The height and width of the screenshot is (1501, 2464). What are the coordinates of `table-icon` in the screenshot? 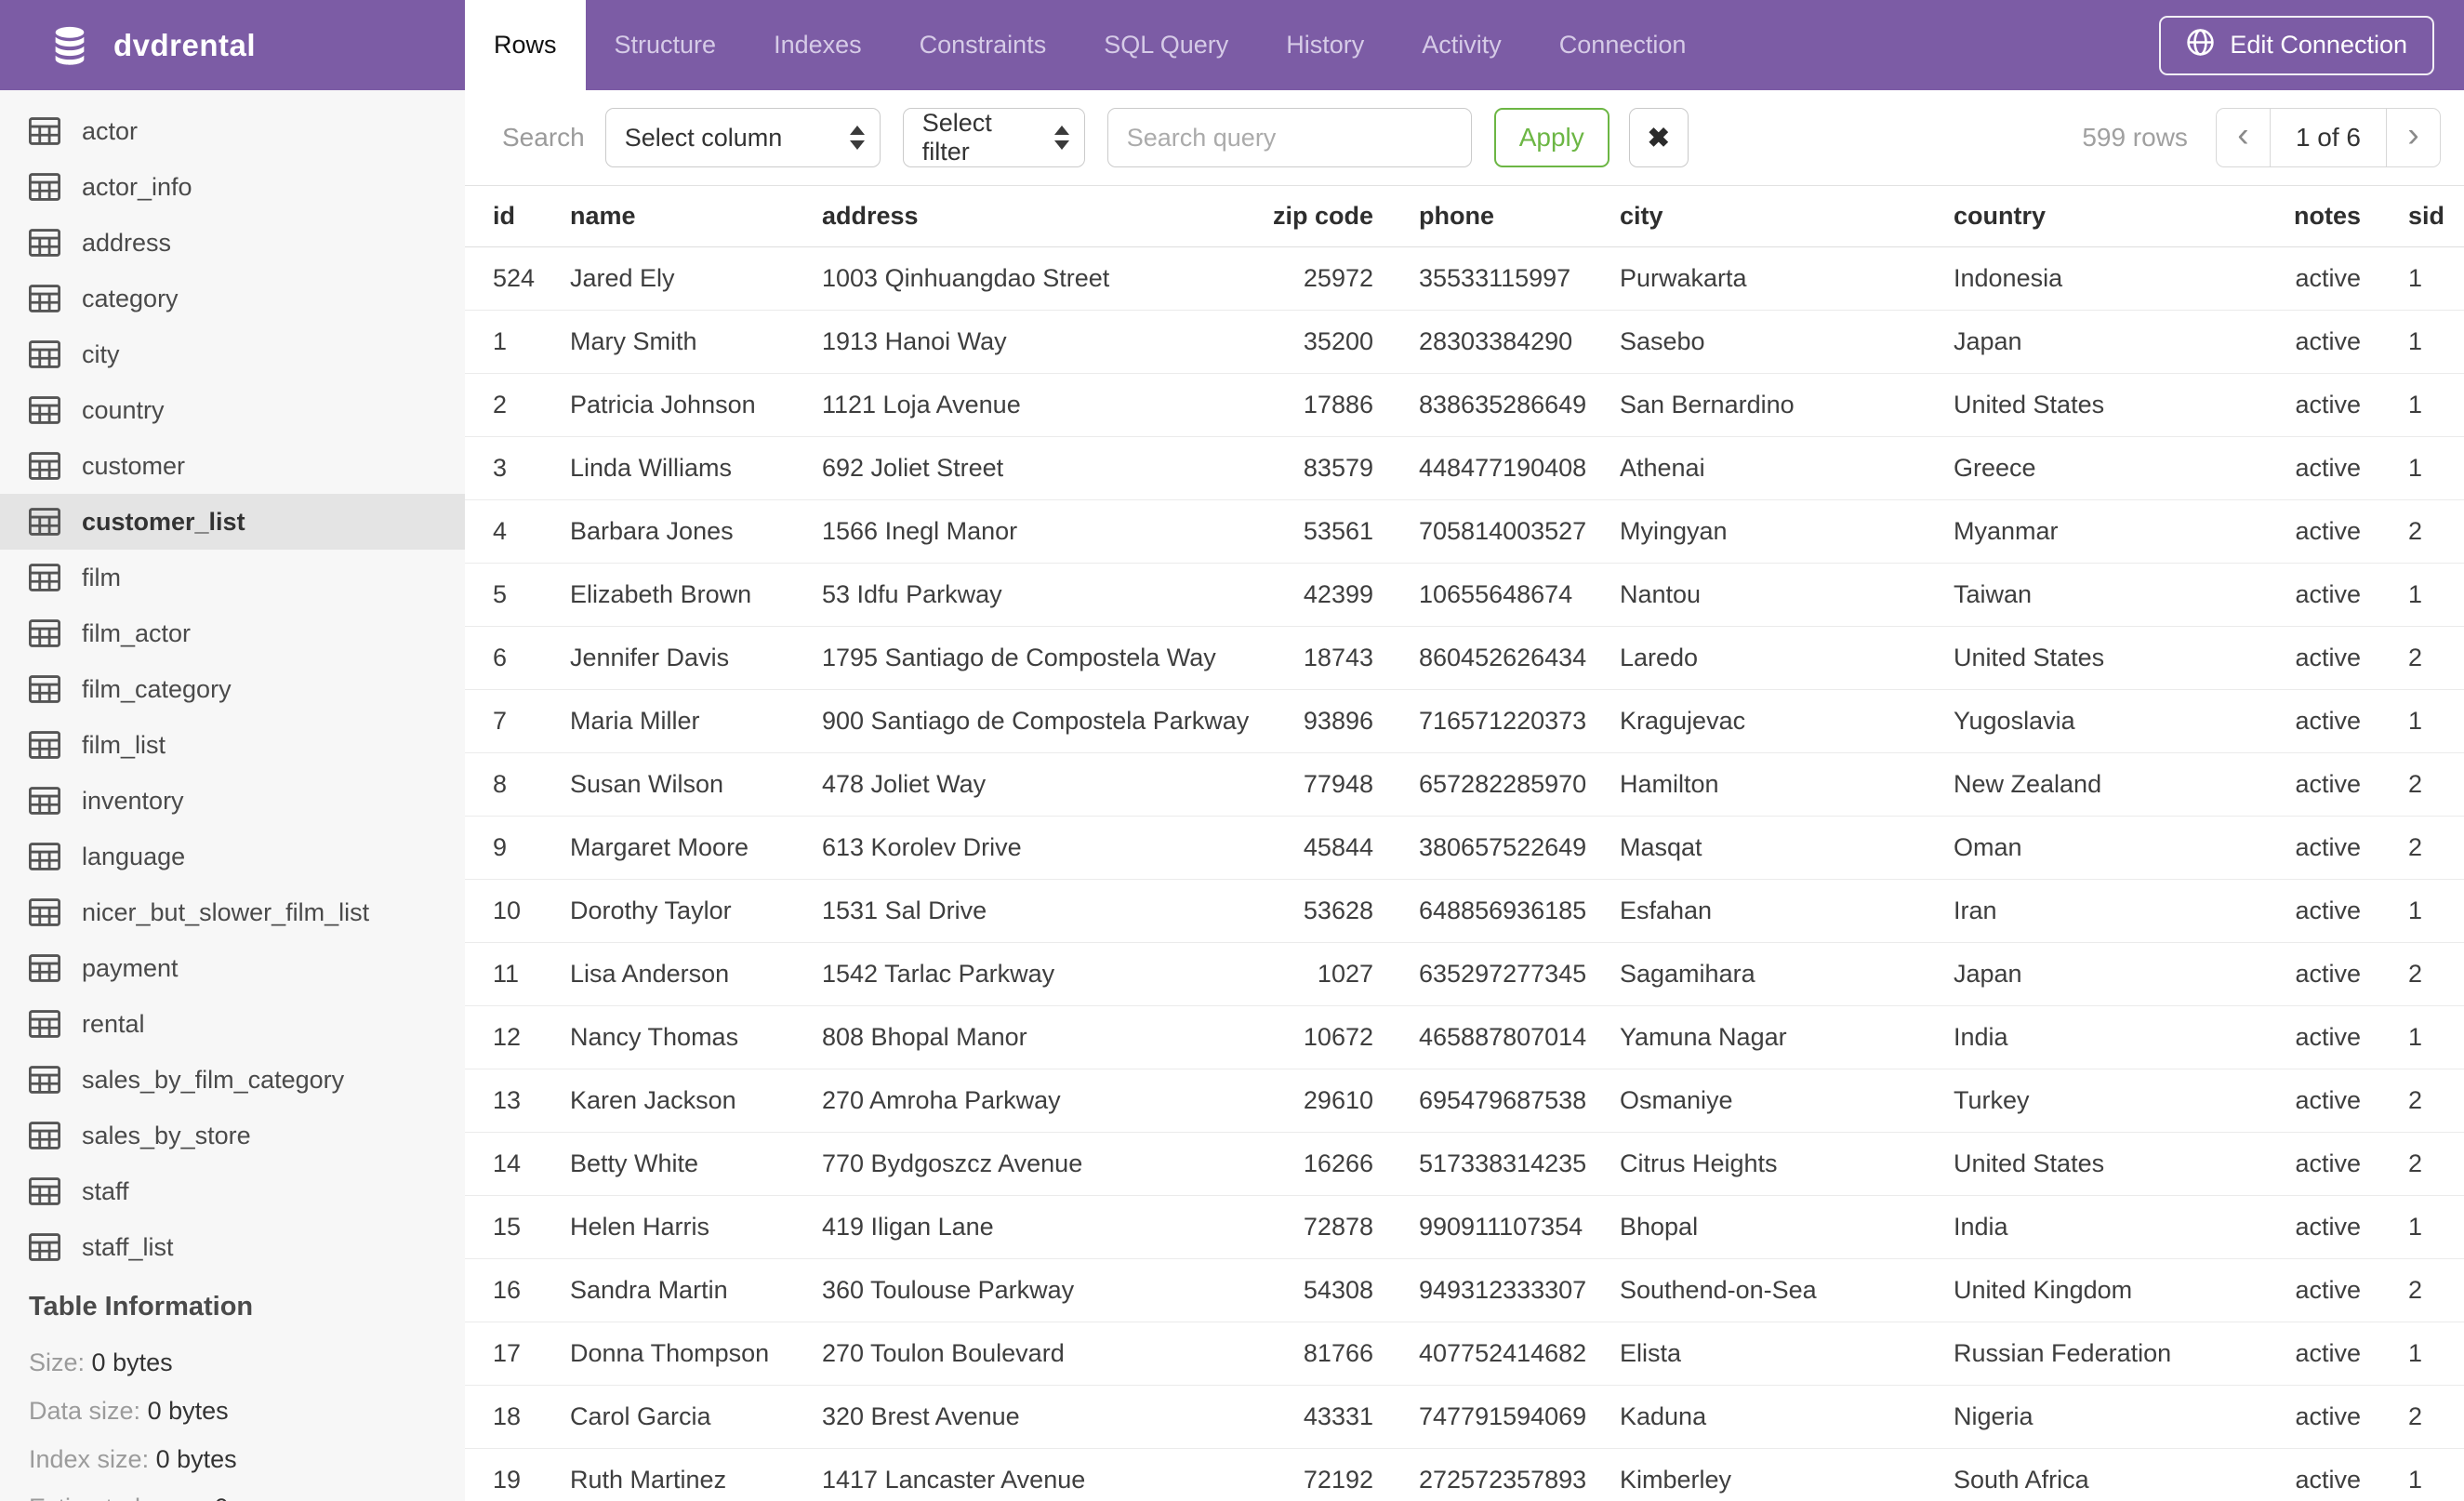 It's located at (44, 1024).